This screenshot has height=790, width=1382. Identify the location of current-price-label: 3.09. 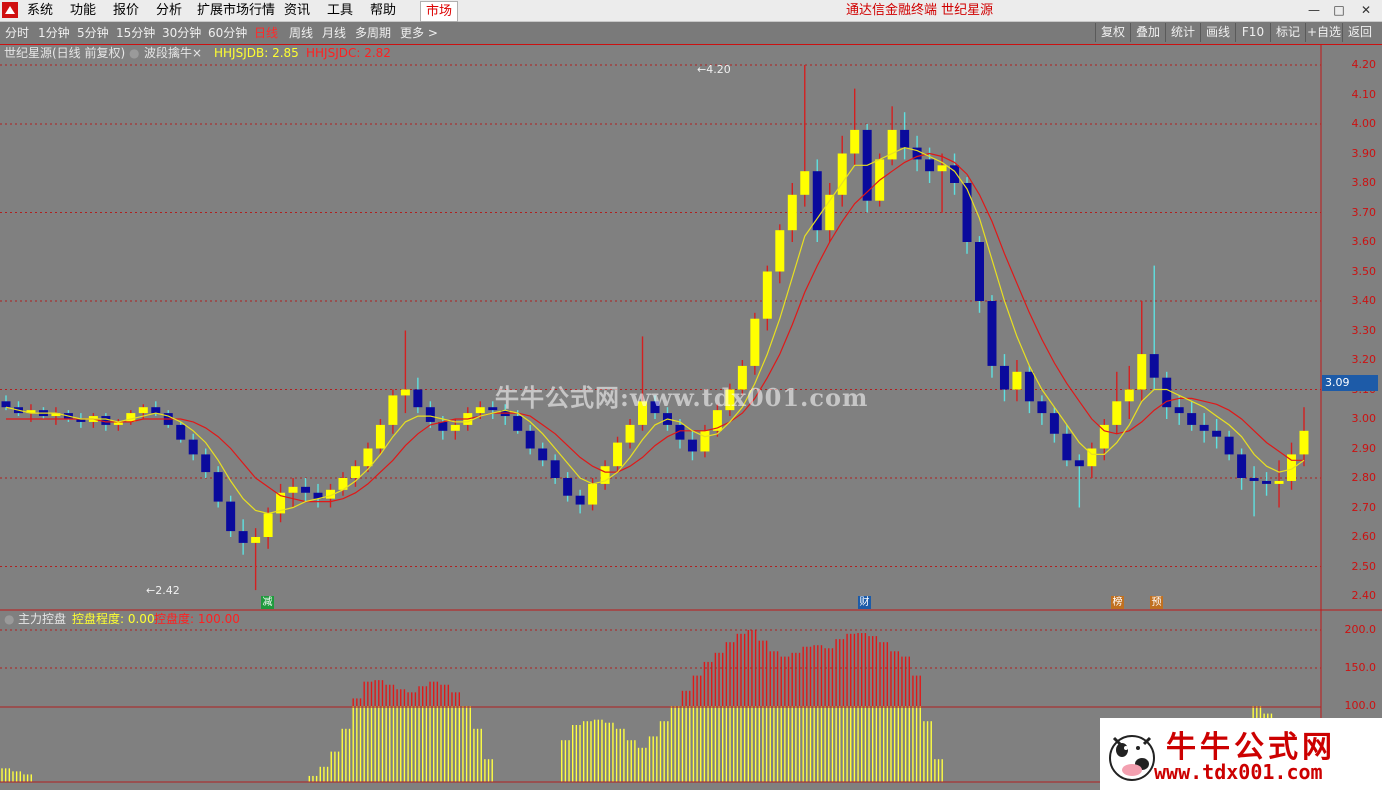
(1350, 383).